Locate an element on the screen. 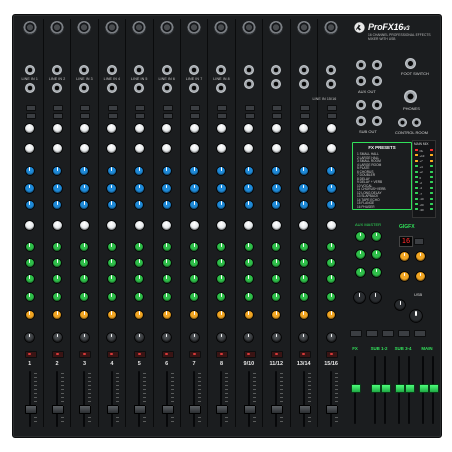 The width and height of the screenshot is (452, 452). control-room-right-jack is located at coordinates (416, 122).